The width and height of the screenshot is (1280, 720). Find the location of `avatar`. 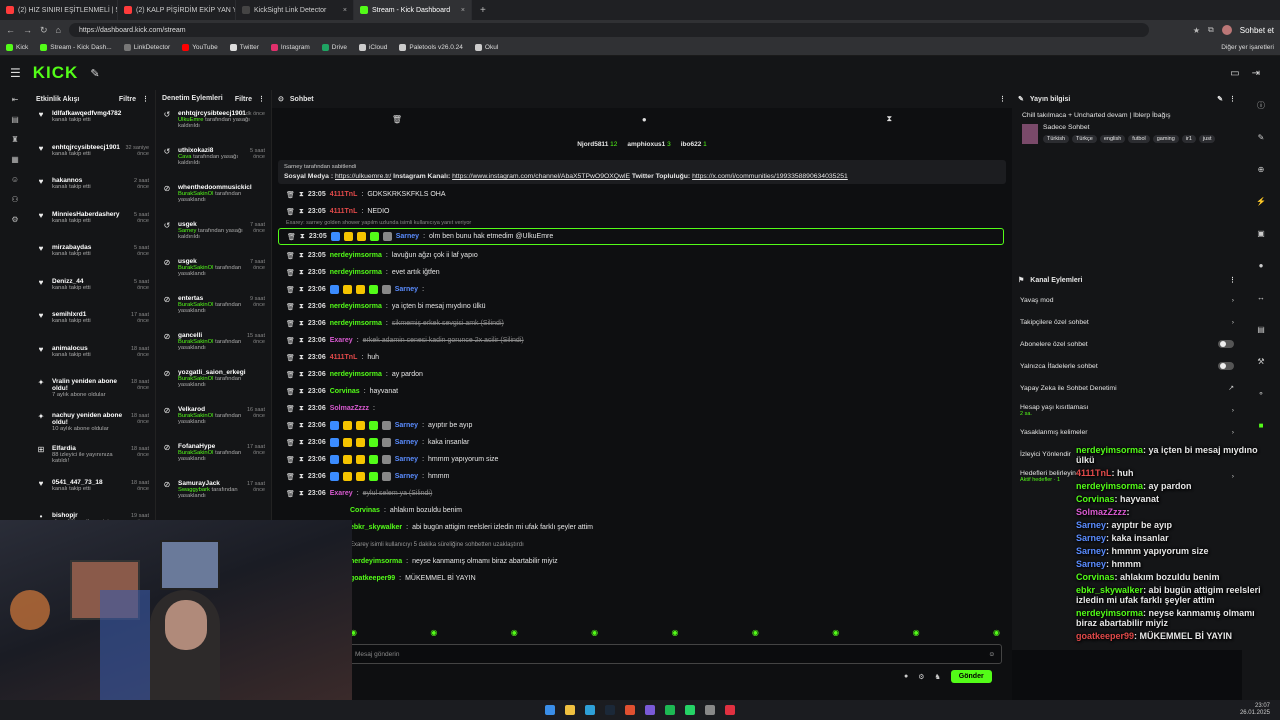

avatar is located at coordinates (1226, 30).